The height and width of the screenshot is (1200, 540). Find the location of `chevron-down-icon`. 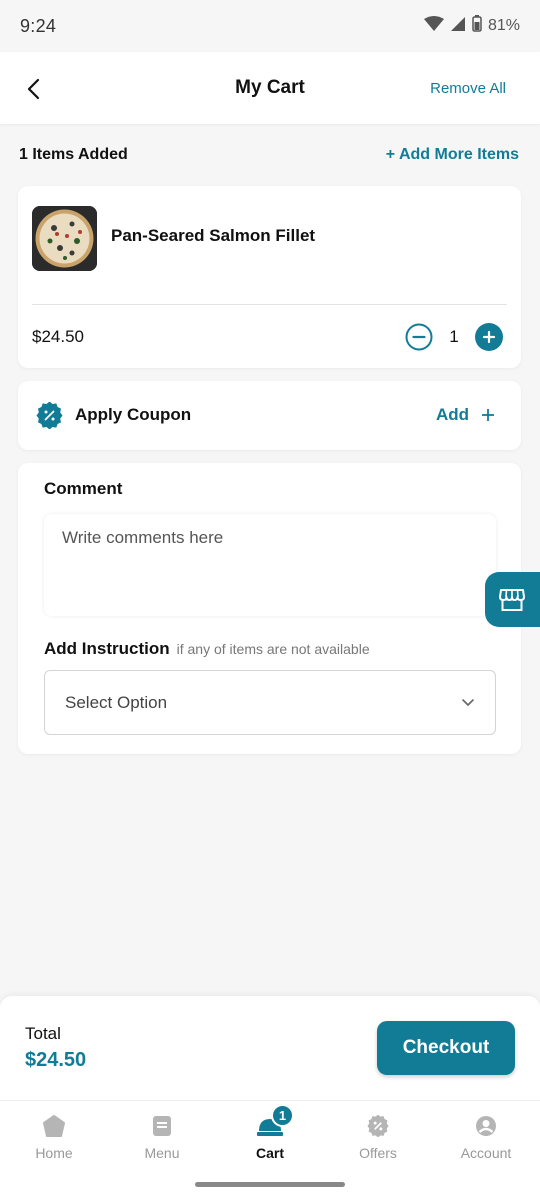

chevron-down-icon is located at coordinates (468, 702).